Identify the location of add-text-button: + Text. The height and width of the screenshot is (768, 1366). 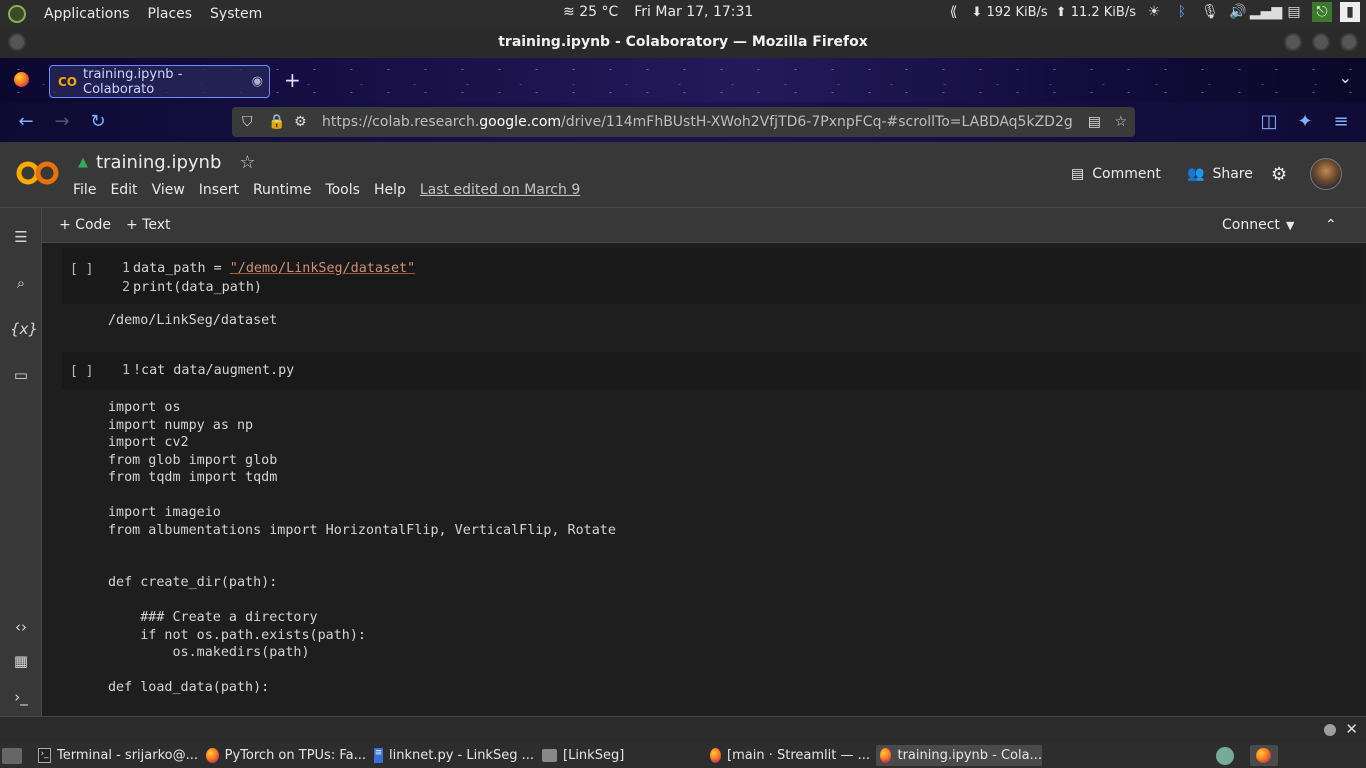
(148, 225).